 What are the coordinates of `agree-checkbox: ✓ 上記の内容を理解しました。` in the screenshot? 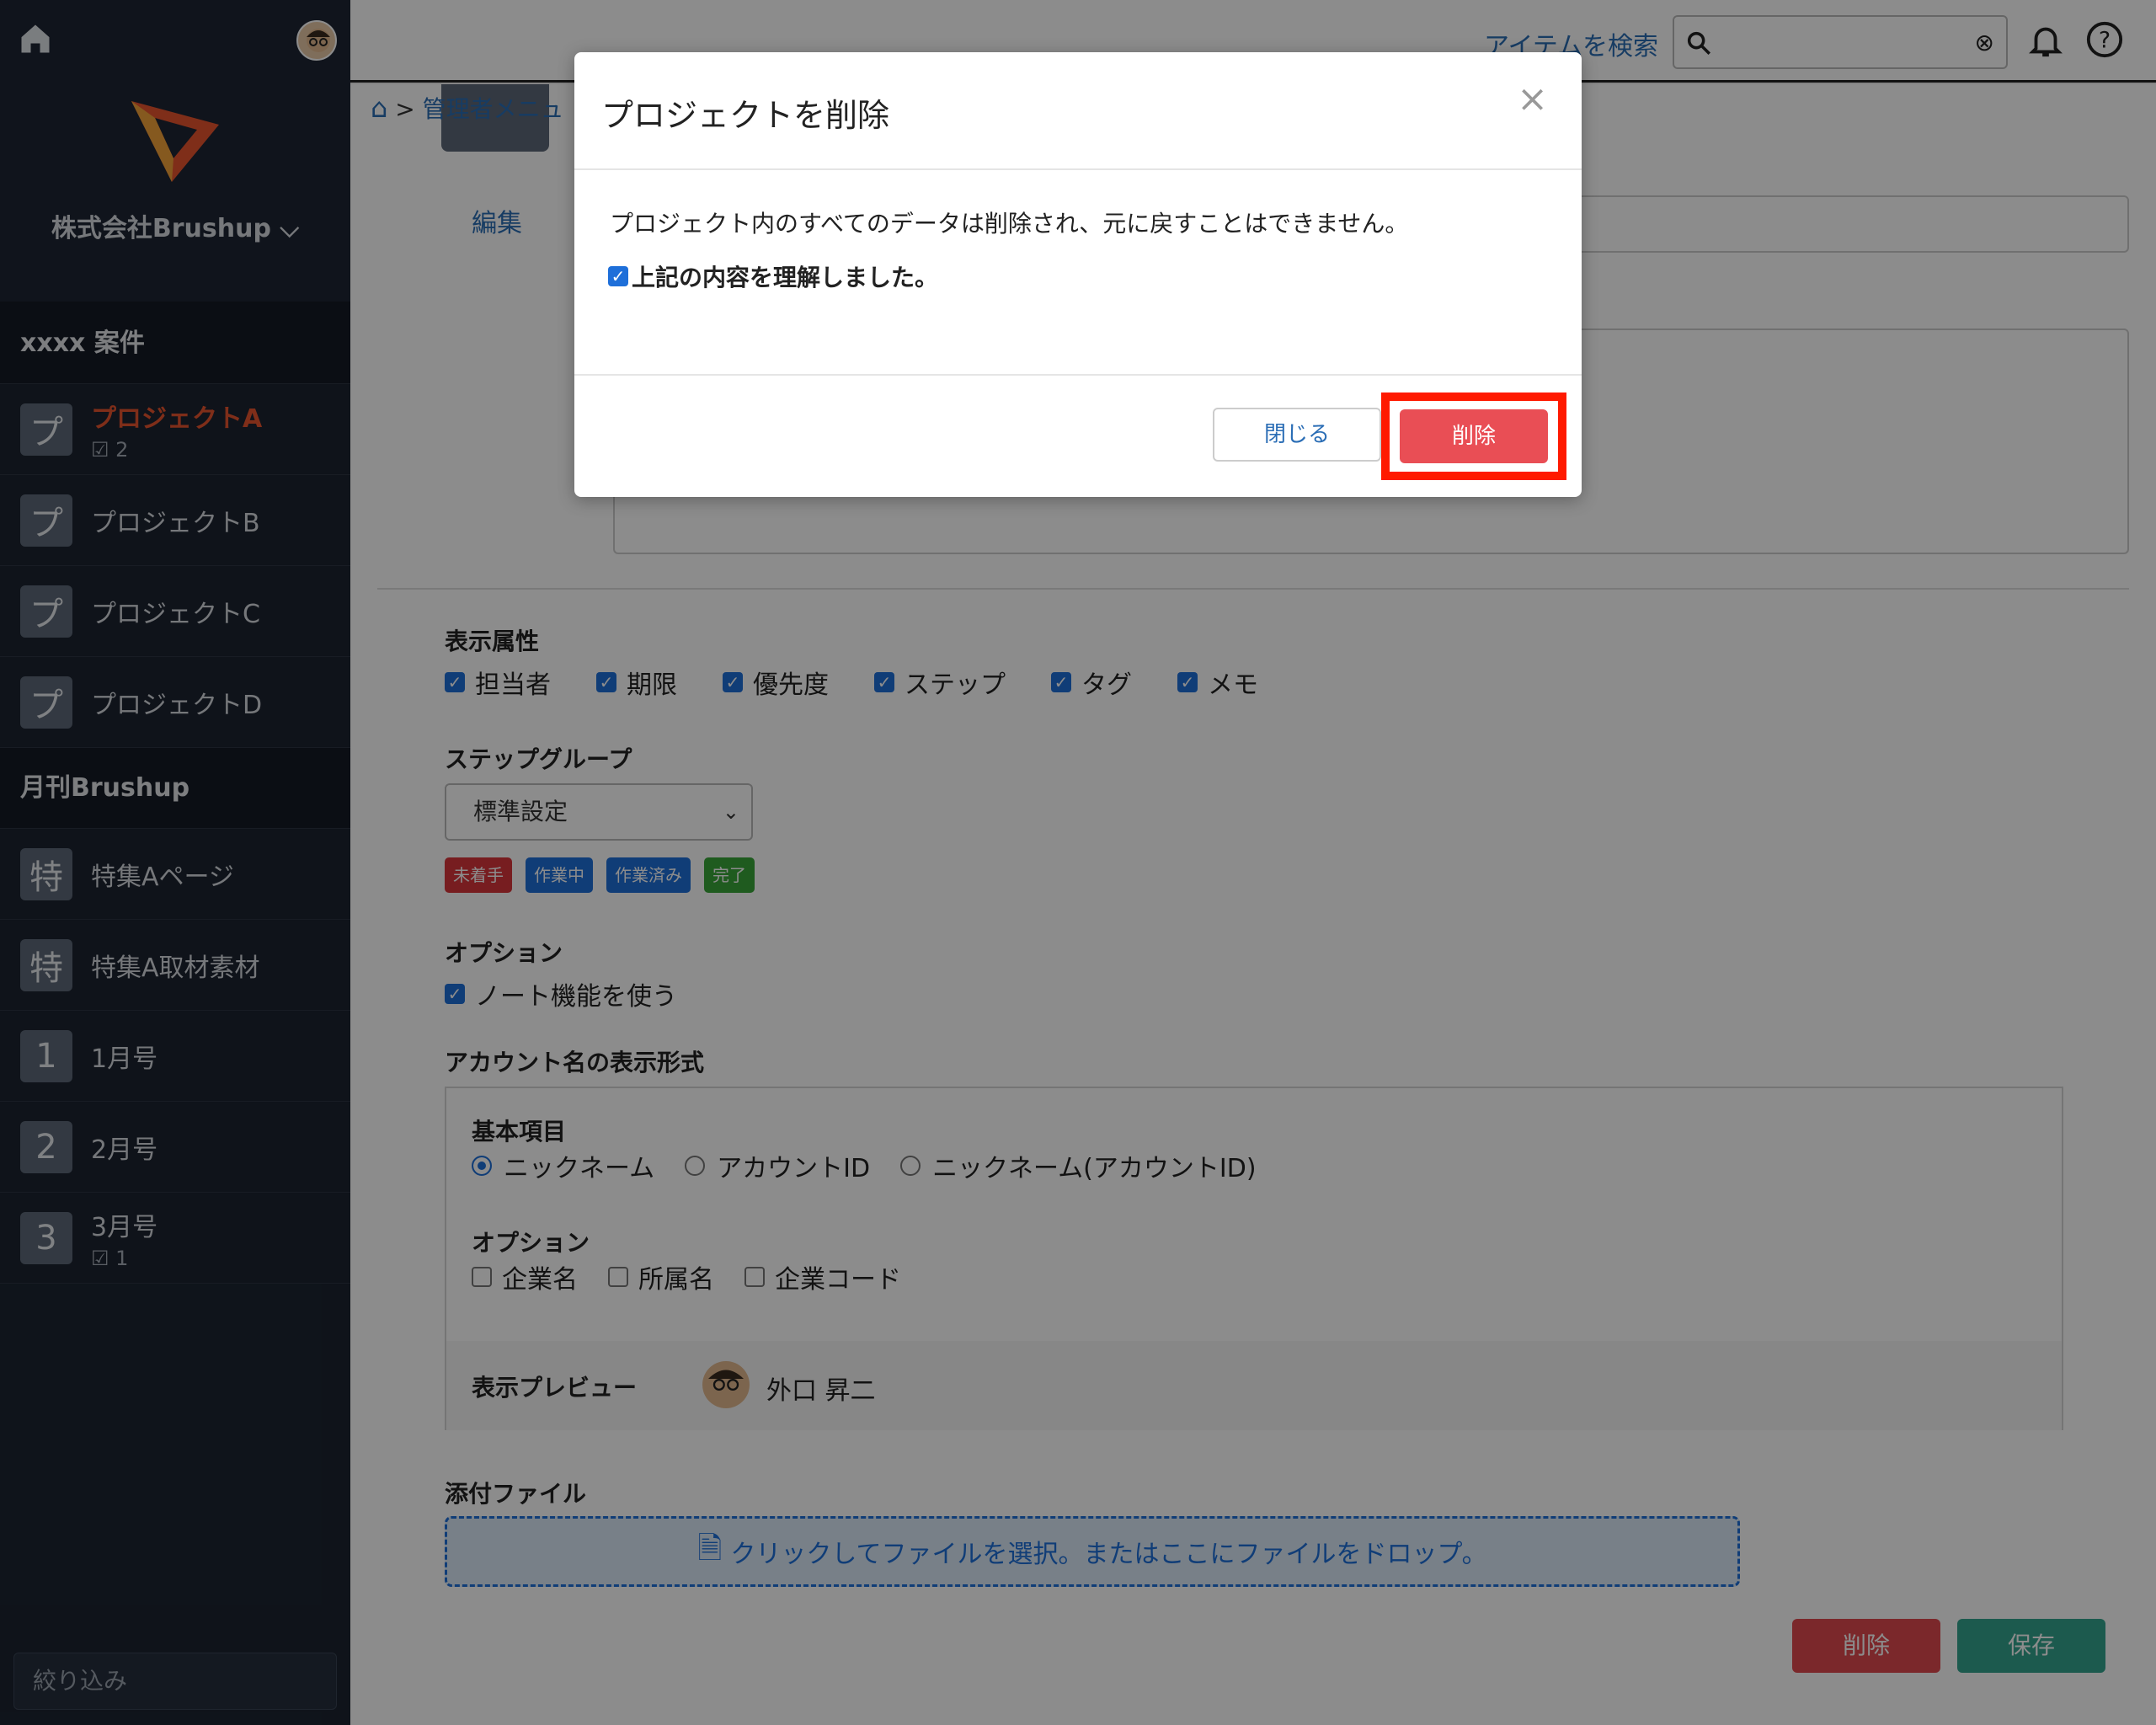 It's located at (773, 276).